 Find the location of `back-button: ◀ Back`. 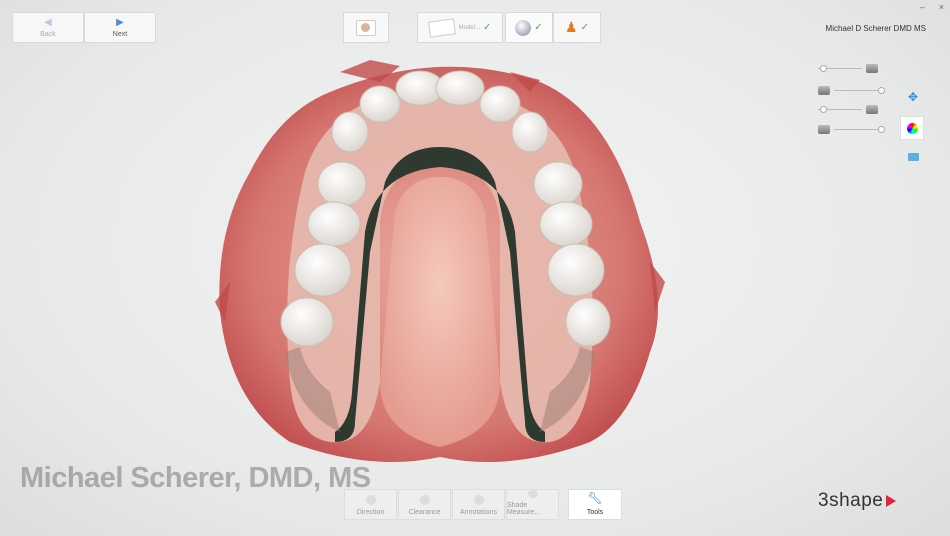

back-button: ◀ Back is located at coordinates (48, 27).